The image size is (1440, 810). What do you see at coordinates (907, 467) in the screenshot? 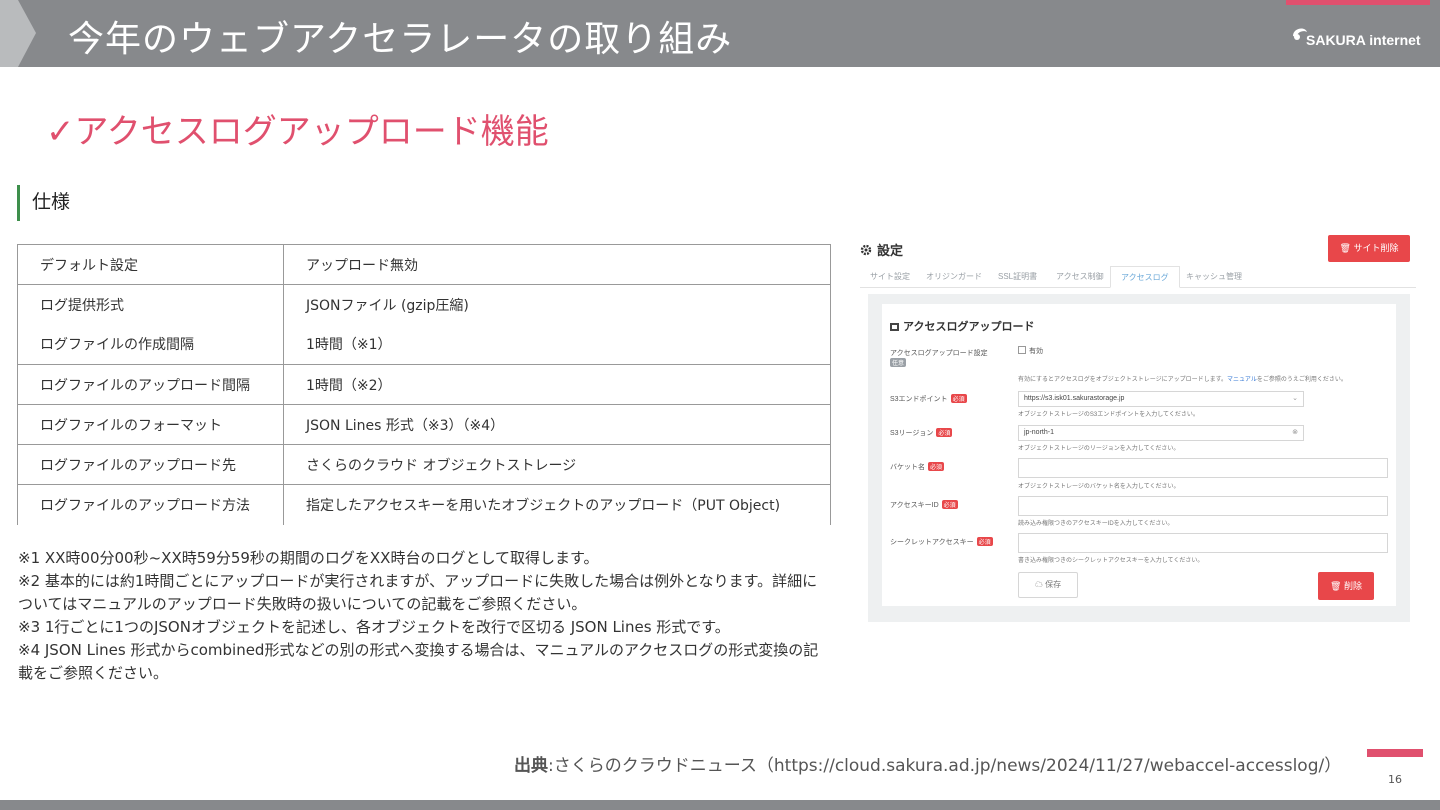
I see `bucket-label-text: バケット名` at bounding box center [907, 467].